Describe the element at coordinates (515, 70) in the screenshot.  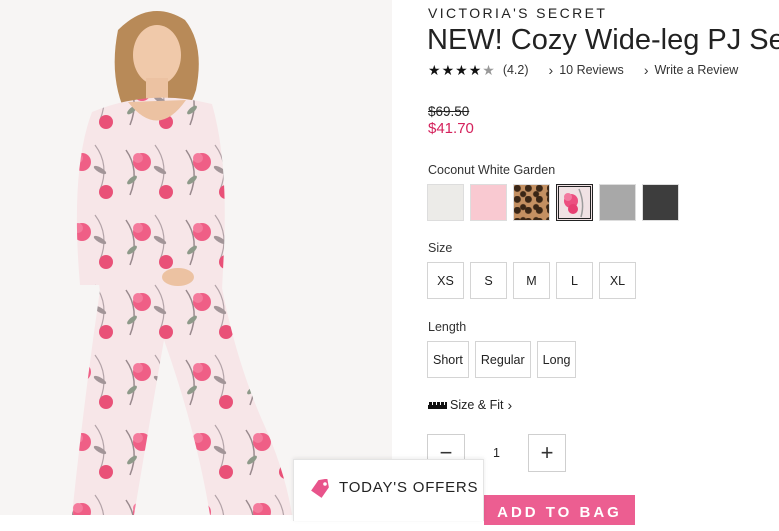
I see `rating-value: (4.2)` at that location.